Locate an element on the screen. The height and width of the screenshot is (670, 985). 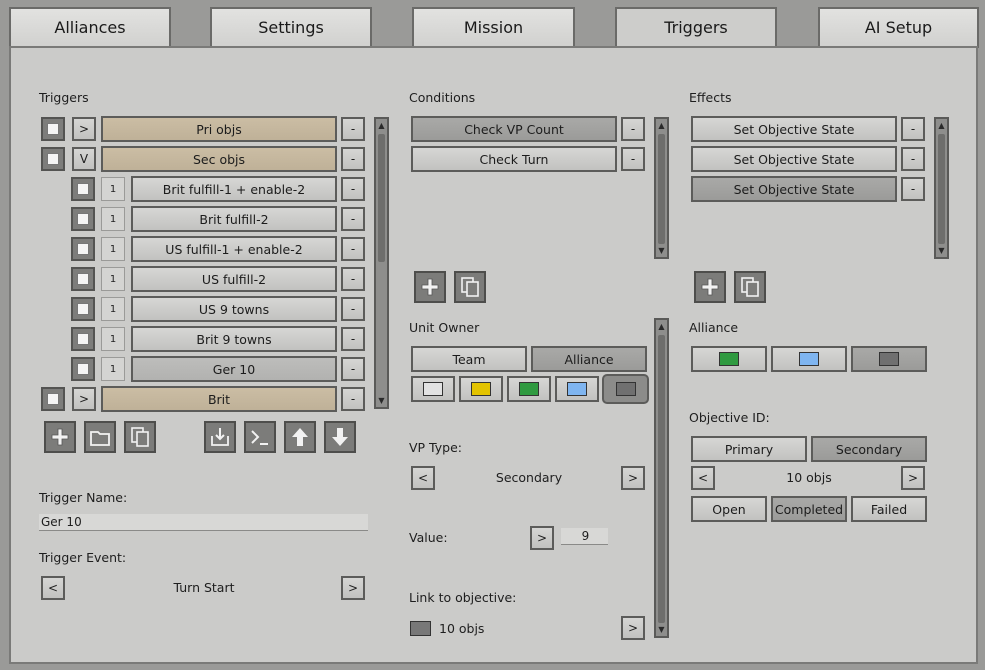
tab-ai-setup: AI Setup is located at coordinates (898, 27).